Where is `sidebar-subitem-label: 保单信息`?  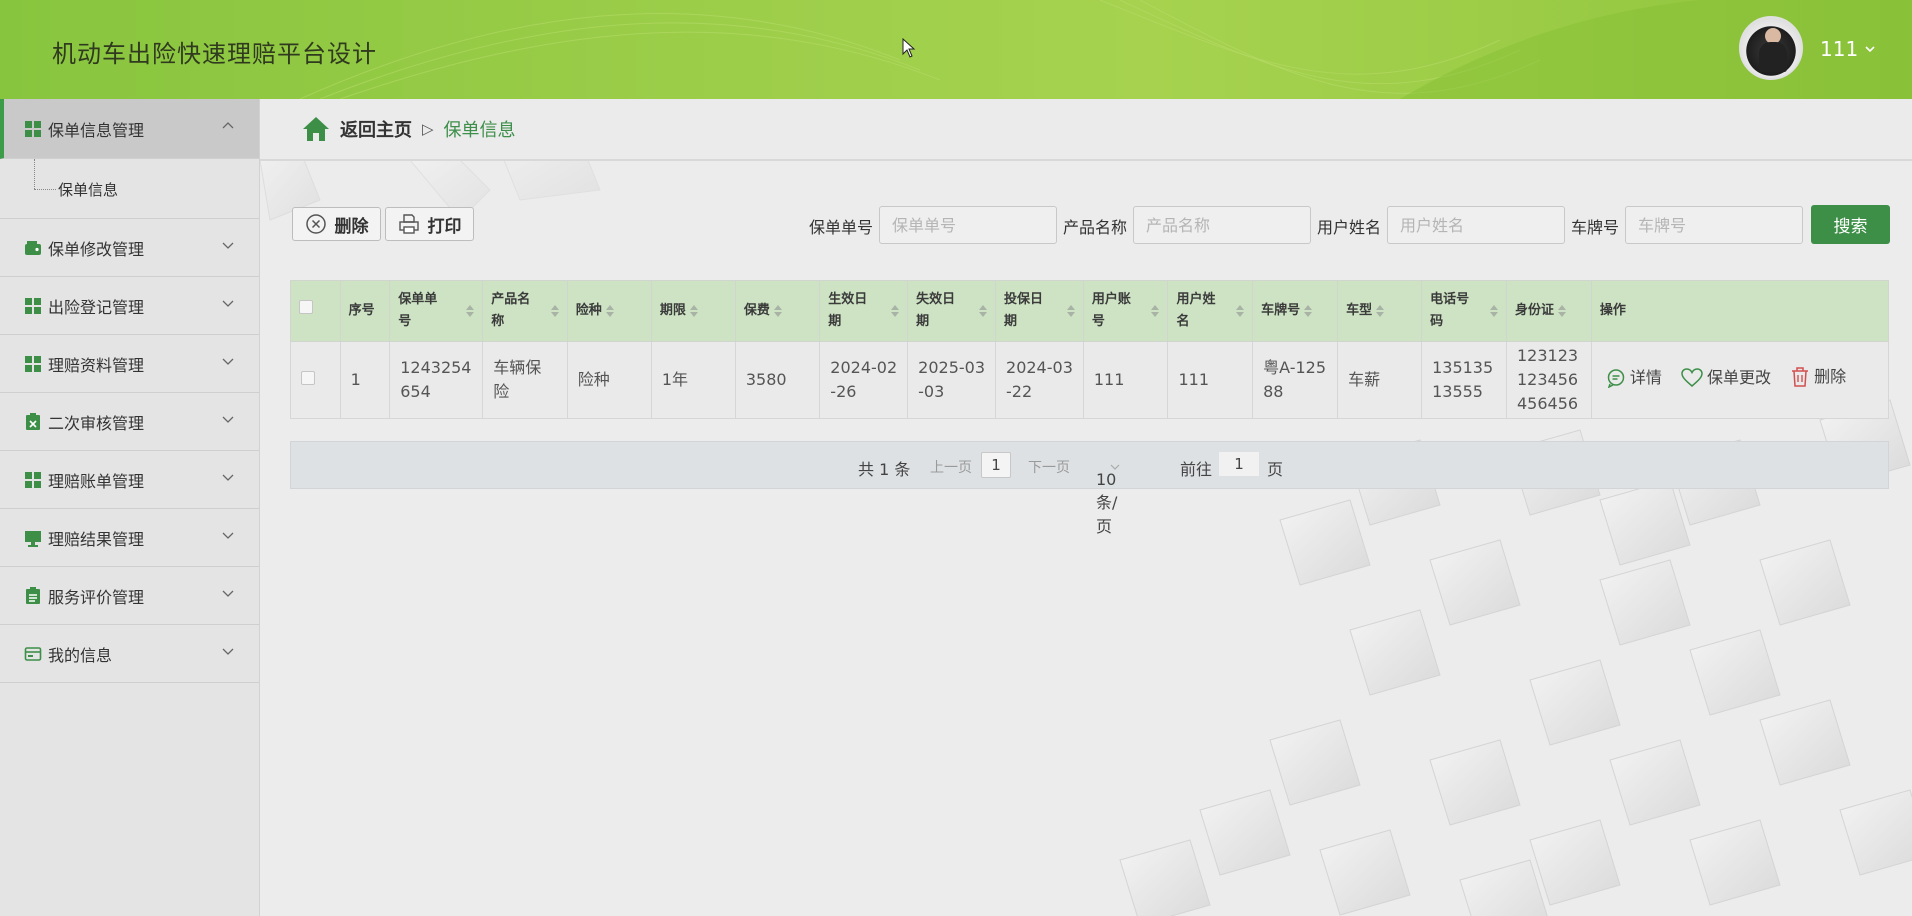
sidebar-subitem-label: 保单信息 is located at coordinates (88, 190).